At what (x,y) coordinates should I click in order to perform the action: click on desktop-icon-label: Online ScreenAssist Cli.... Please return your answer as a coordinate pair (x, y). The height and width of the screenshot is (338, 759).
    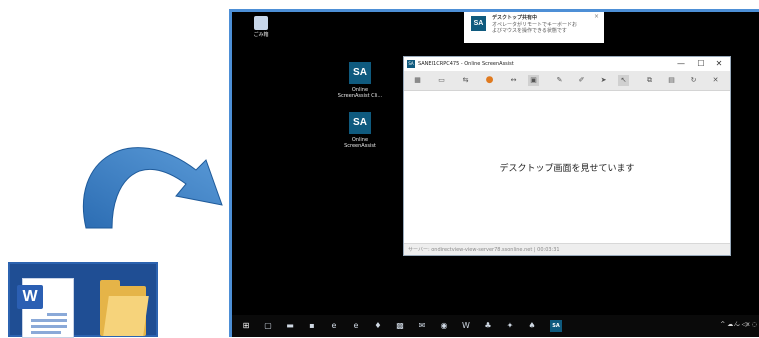
    Looking at the image, I should click on (360, 93).